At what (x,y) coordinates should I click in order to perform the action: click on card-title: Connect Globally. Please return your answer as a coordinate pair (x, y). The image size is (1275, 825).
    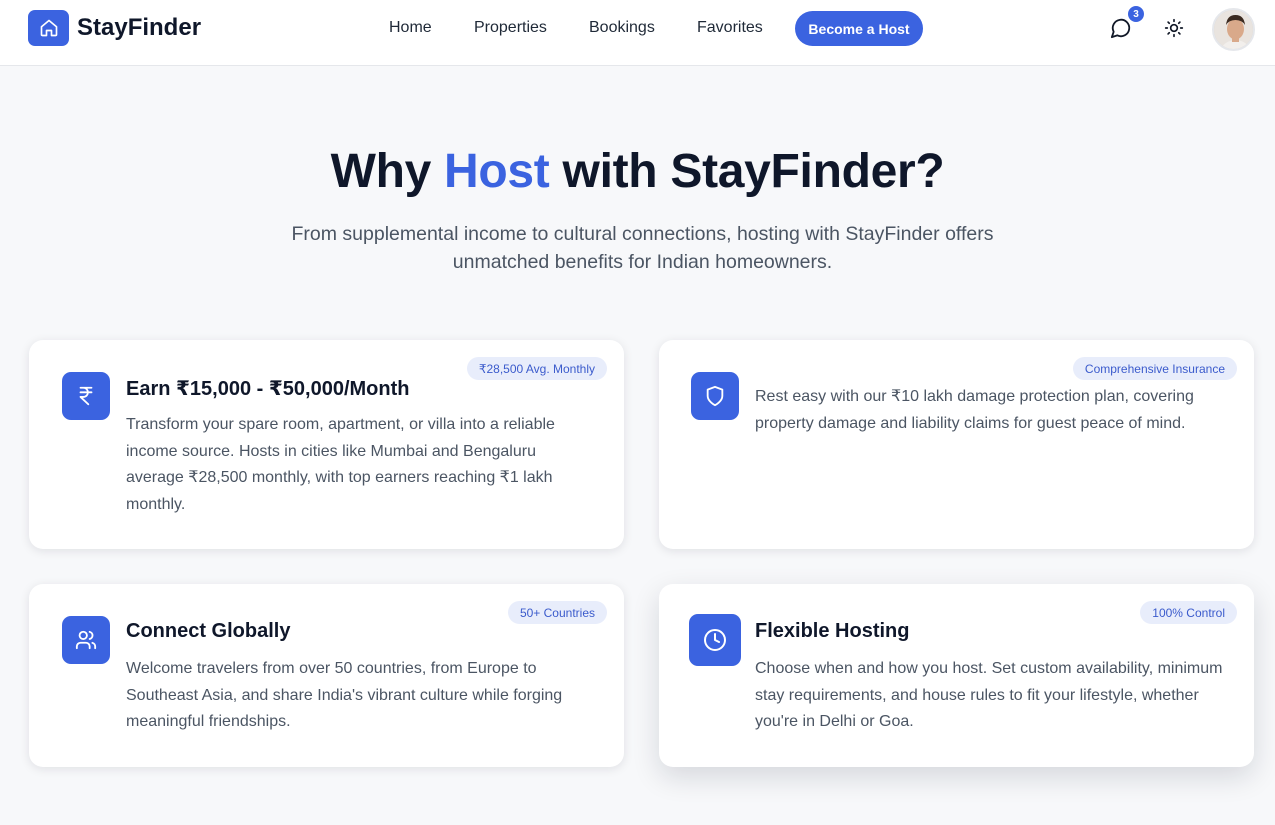
    Looking at the image, I should click on (208, 631).